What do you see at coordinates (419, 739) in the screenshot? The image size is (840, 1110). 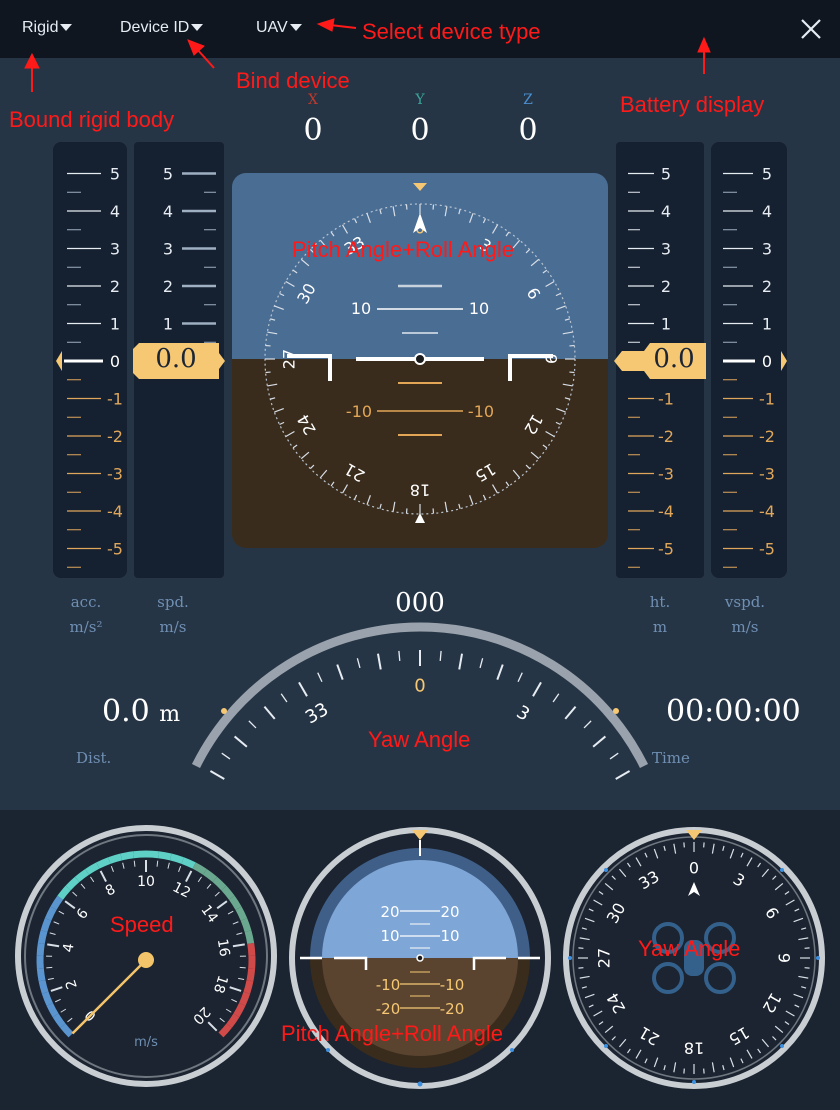 I see `yaw-annotation: Yaw Angle` at bounding box center [419, 739].